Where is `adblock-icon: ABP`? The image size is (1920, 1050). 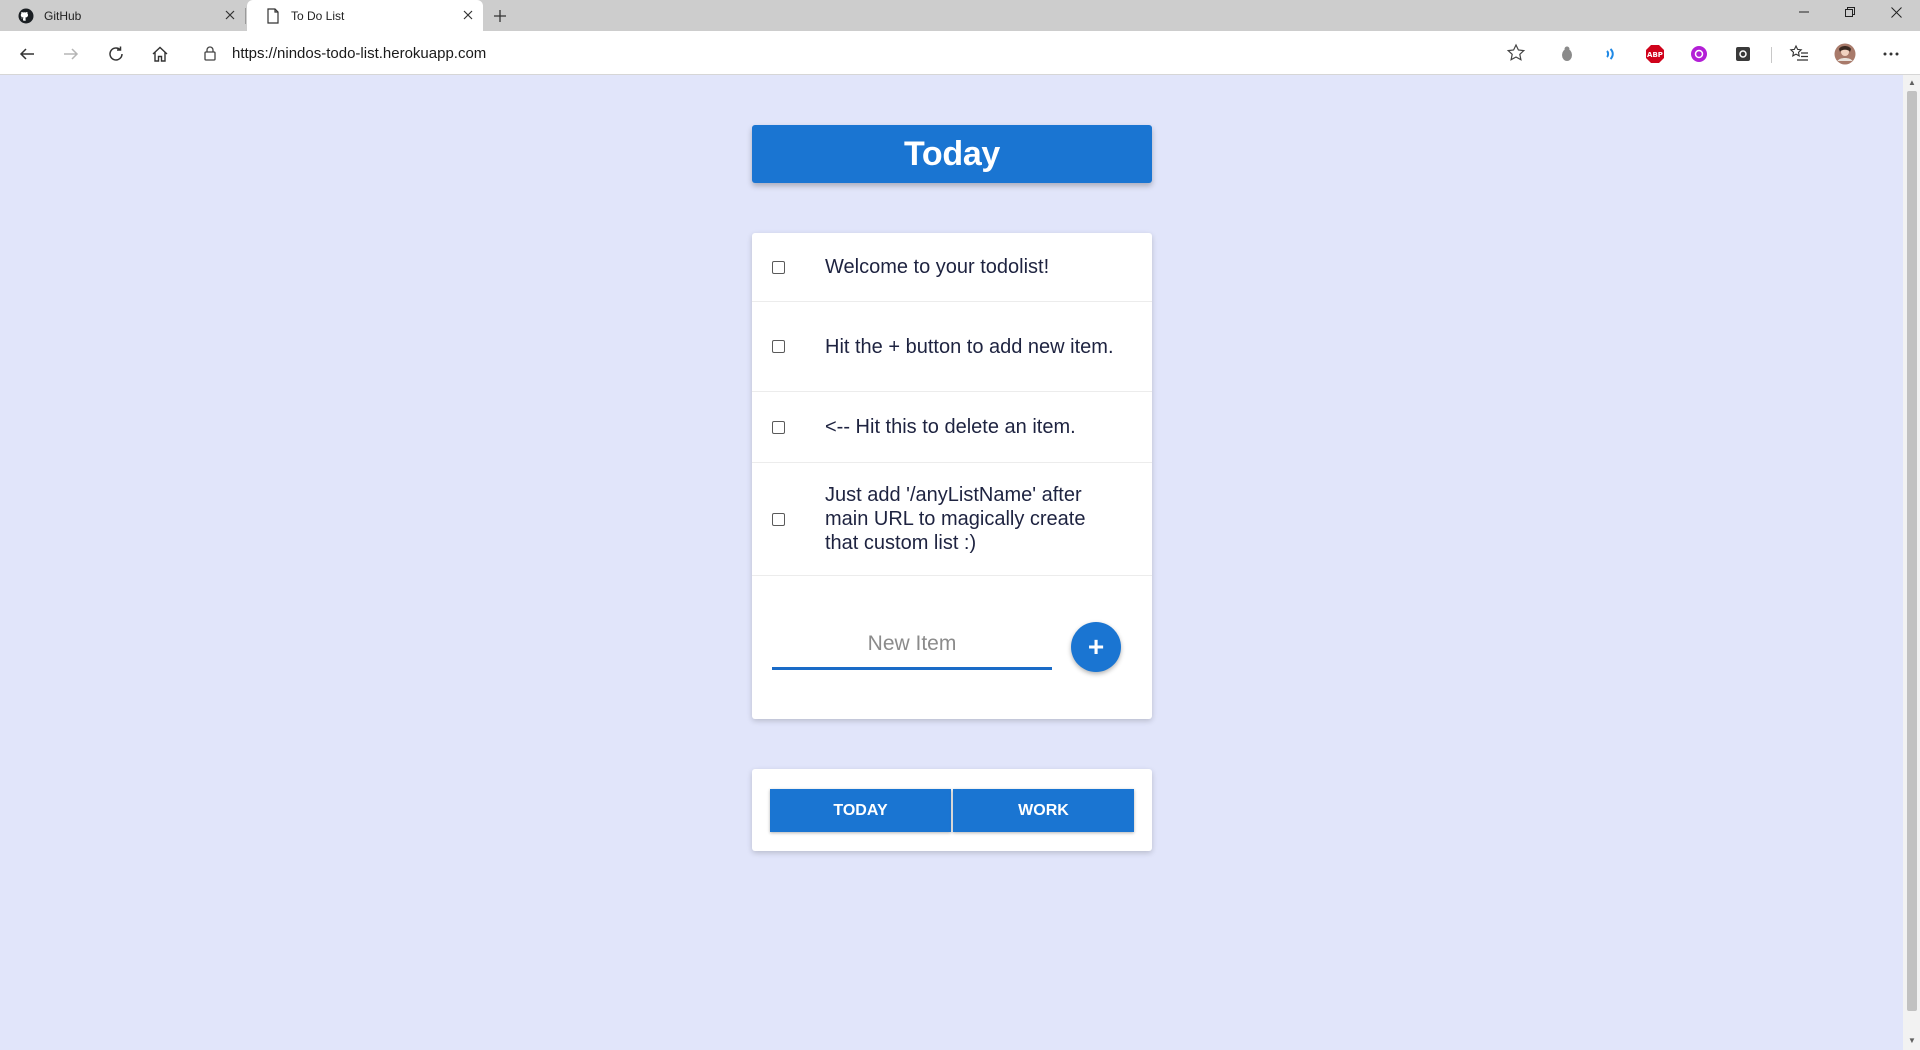
adblock-icon: ABP is located at coordinates (1655, 54).